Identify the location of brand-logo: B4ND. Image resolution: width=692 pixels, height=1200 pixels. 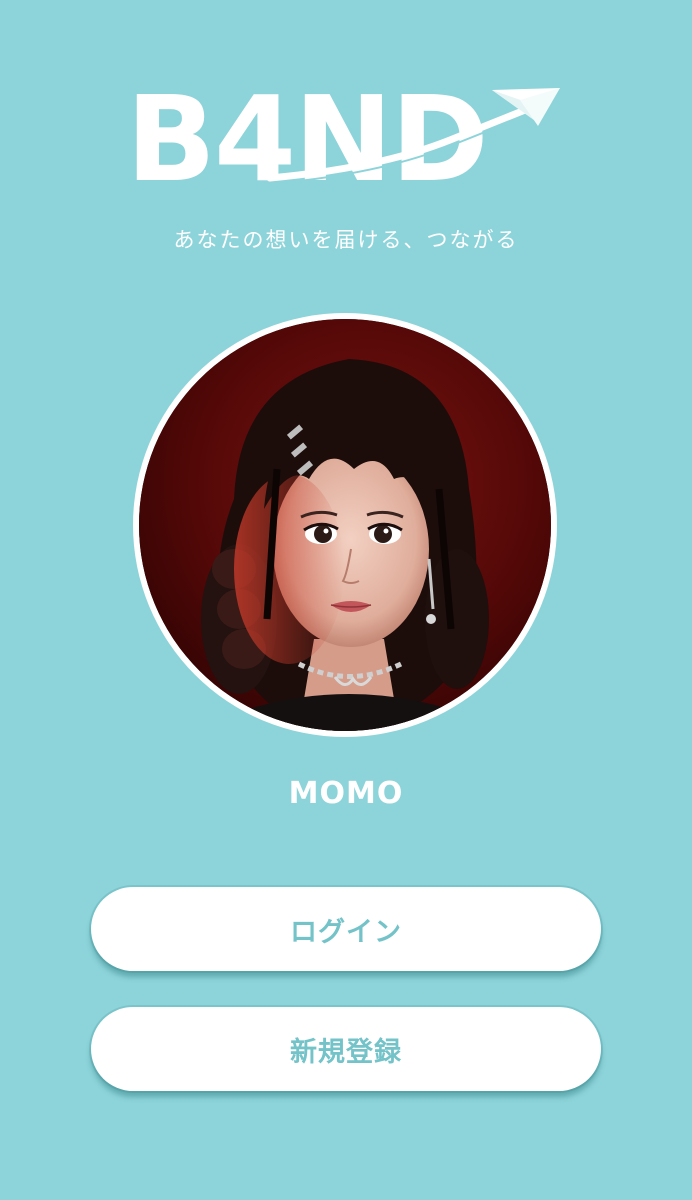
(345, 142).